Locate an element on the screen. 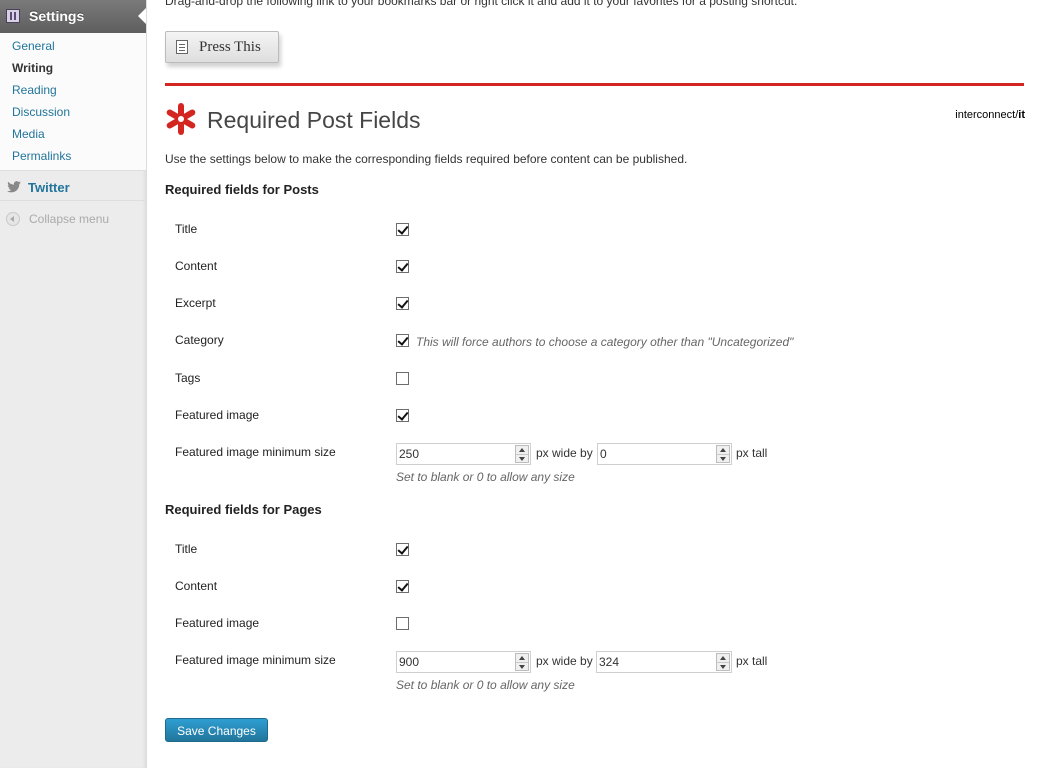 The image size is (1039, 768). posts-section-heading: Required fields for Posts is located at coordinates (242, 189).